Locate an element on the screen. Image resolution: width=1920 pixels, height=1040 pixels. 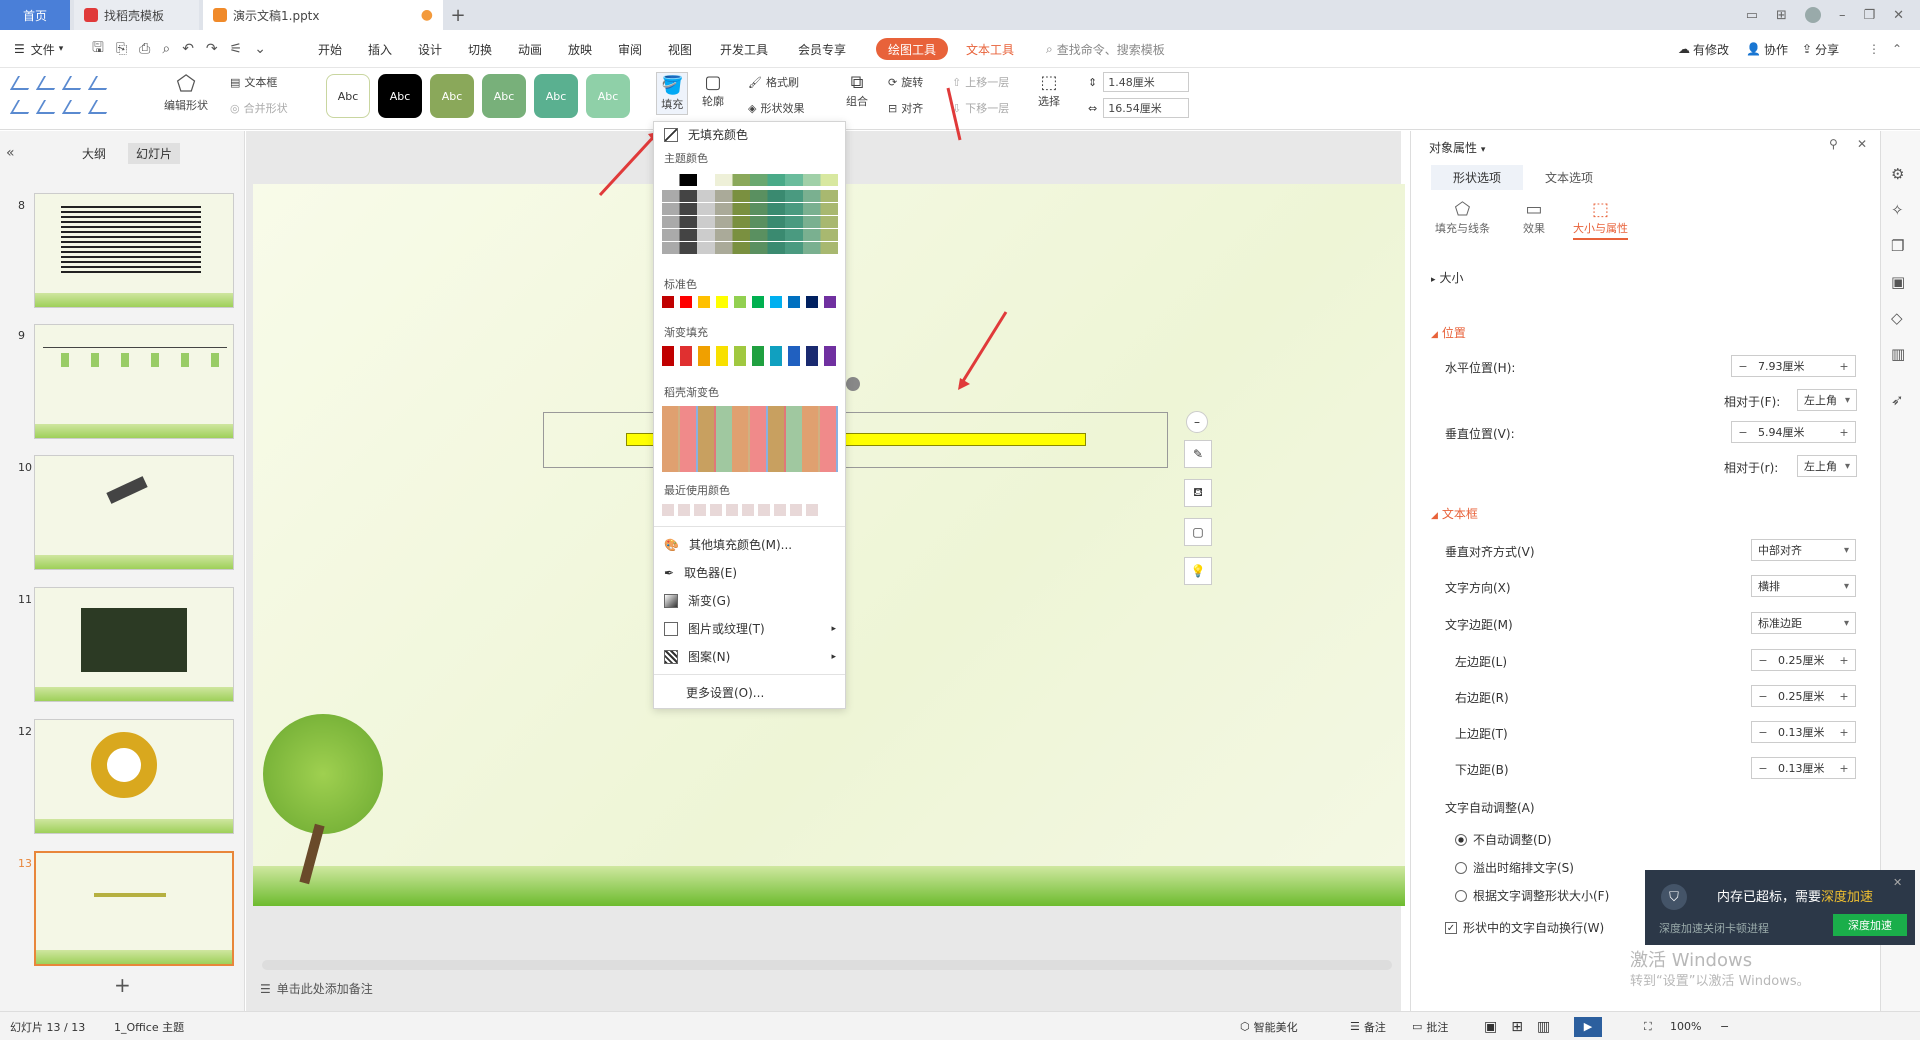
merge-shape-button: ◎ 合并形状 is located at coordinates (259, 108).